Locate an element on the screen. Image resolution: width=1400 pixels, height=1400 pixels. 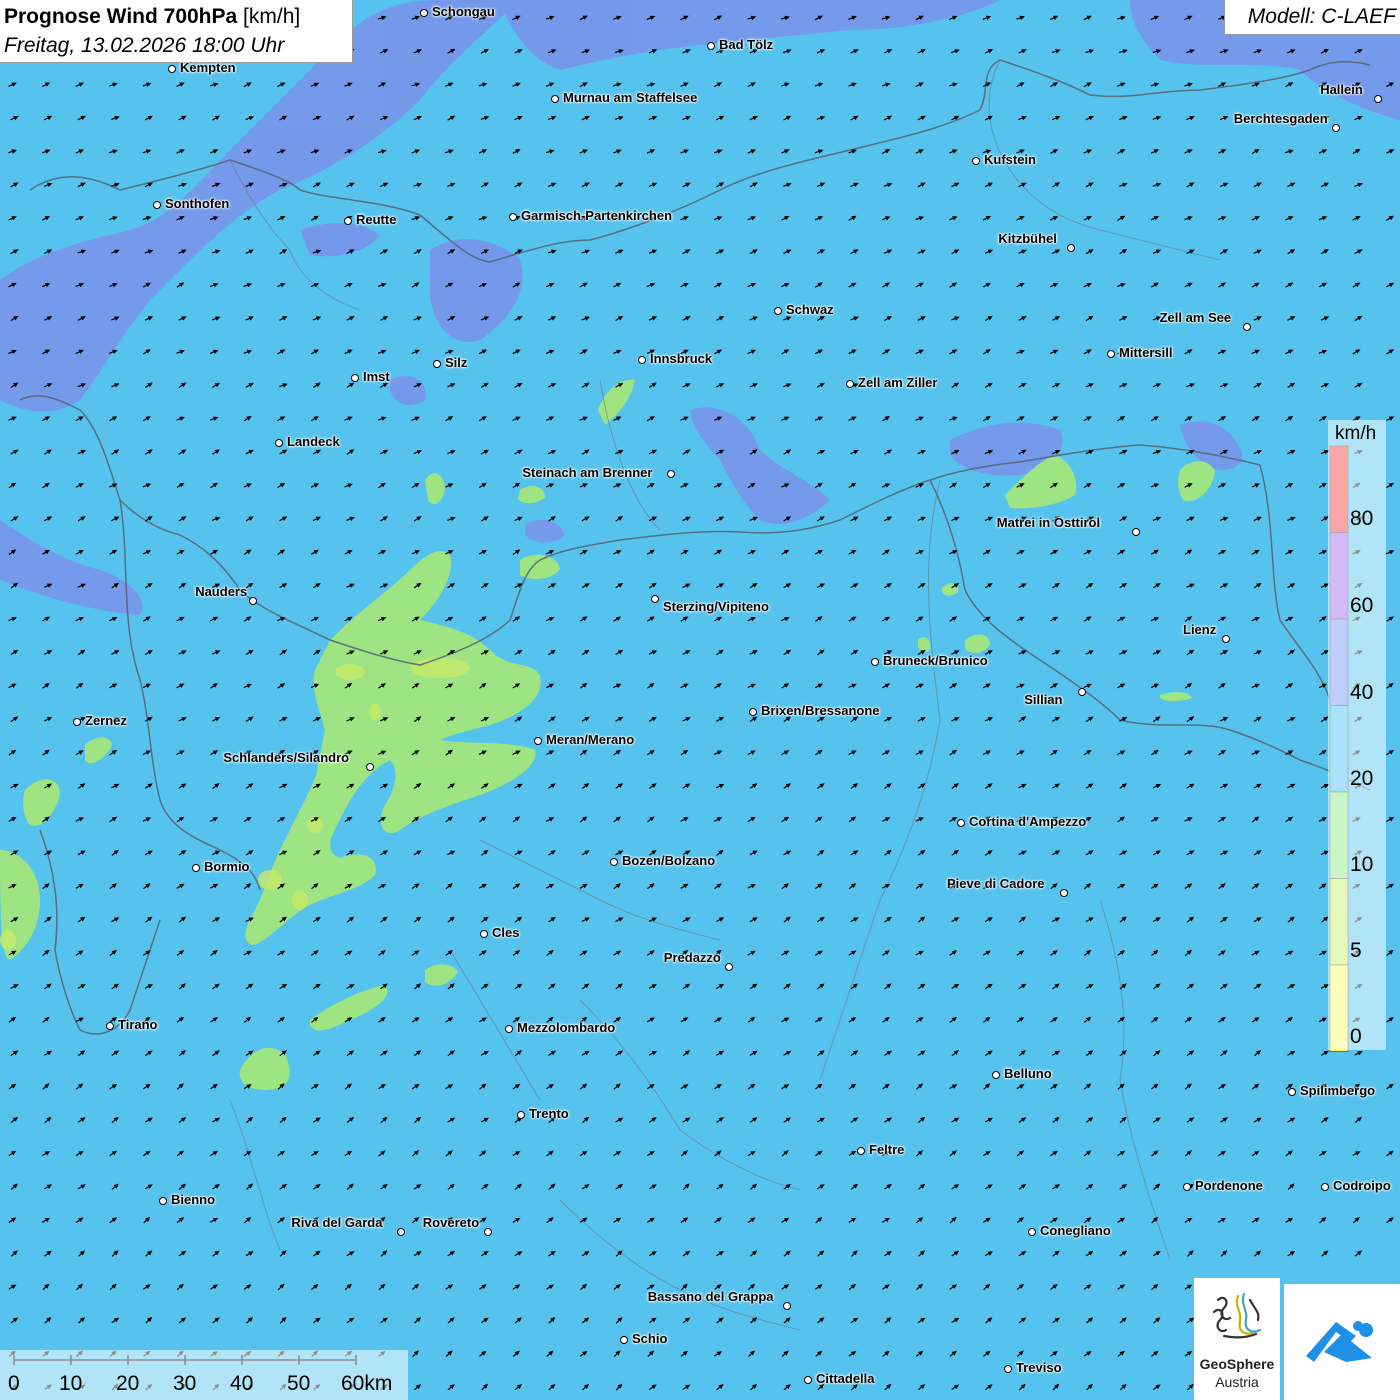
cloud-arrow-icon is located at coordinates (1339, 1341).